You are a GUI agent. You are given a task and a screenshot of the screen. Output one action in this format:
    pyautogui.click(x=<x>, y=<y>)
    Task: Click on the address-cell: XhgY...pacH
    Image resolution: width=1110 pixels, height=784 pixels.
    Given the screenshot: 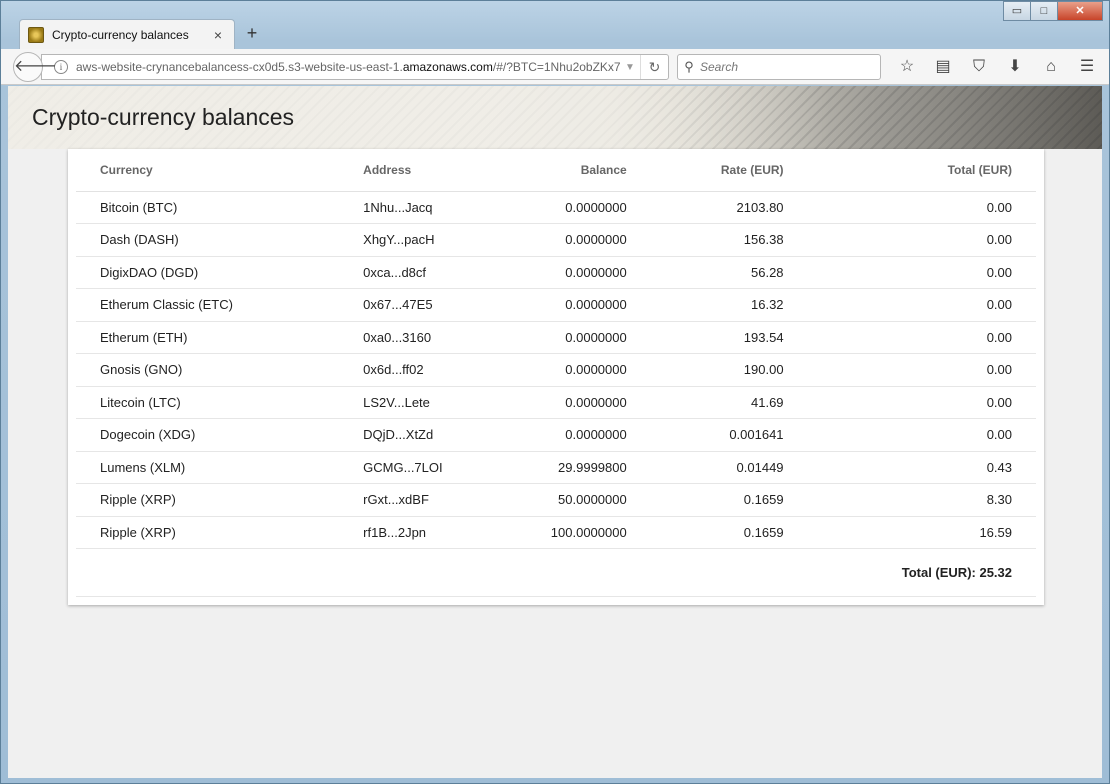 What is the action you would take?
    pyautogui.click(x=418, y=240)
    